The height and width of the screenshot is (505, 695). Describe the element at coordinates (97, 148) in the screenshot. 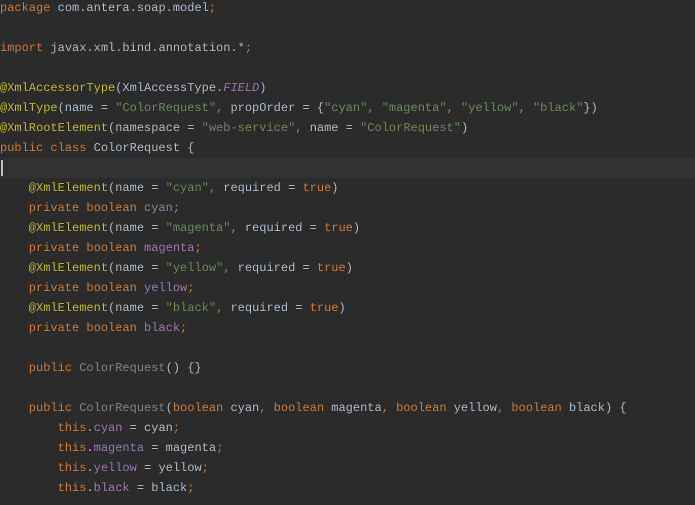

I see `code-line: public class ColorRequest {` at that location.